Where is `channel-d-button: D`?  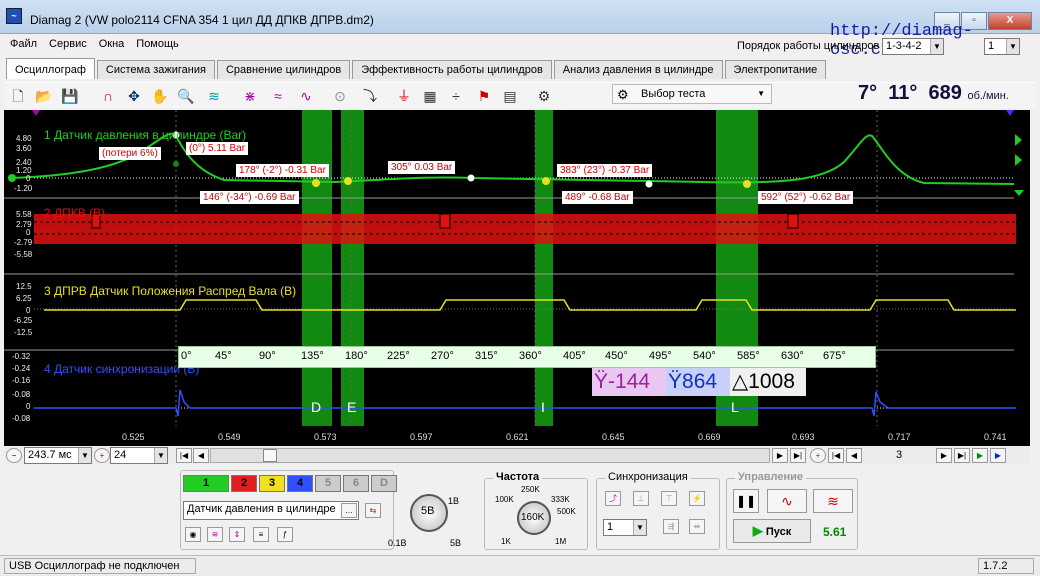
channel-d-button: D is located at coordinates (384, 483).